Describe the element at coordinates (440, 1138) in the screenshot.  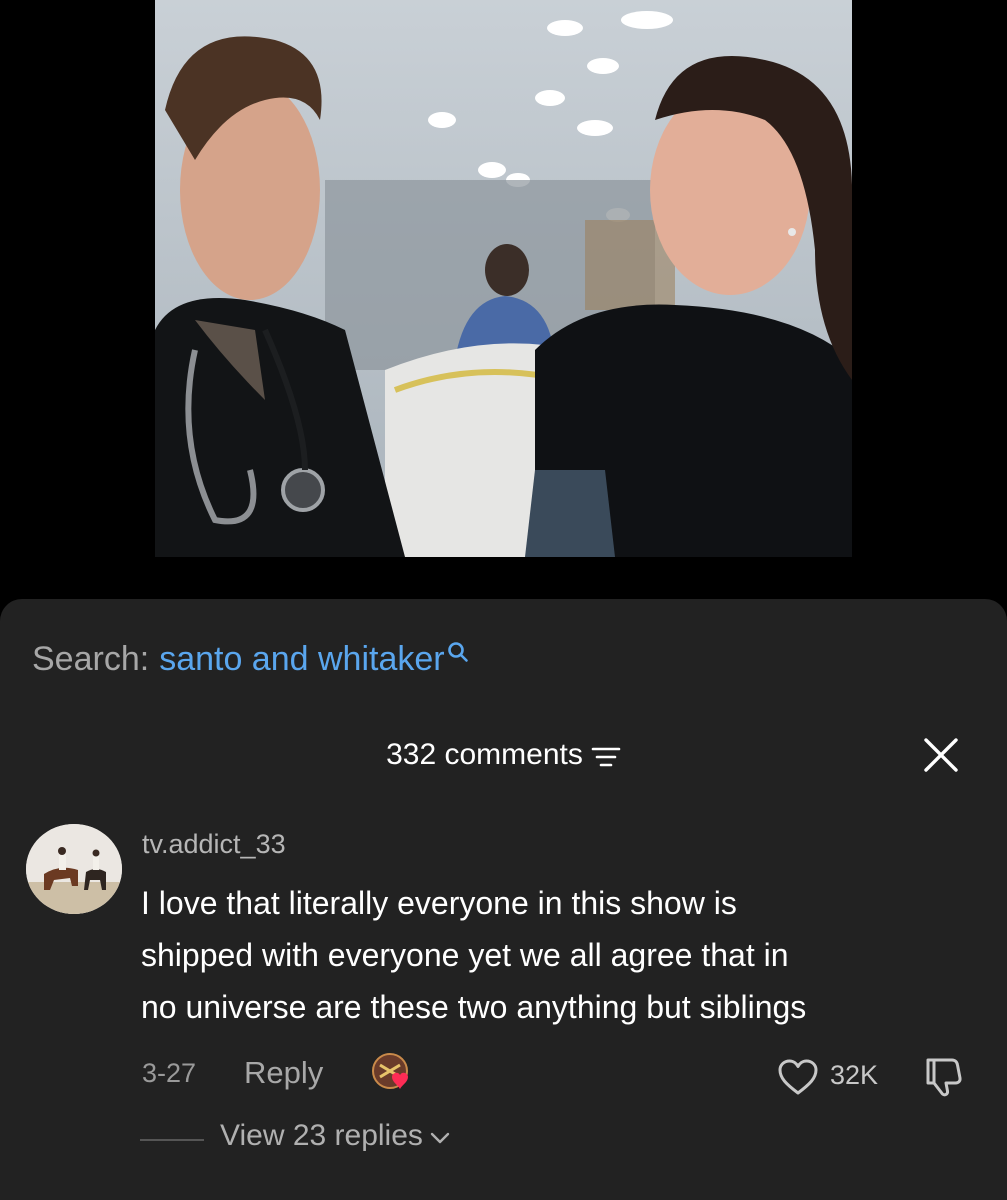
I see `chevron-down-icon` at that location.